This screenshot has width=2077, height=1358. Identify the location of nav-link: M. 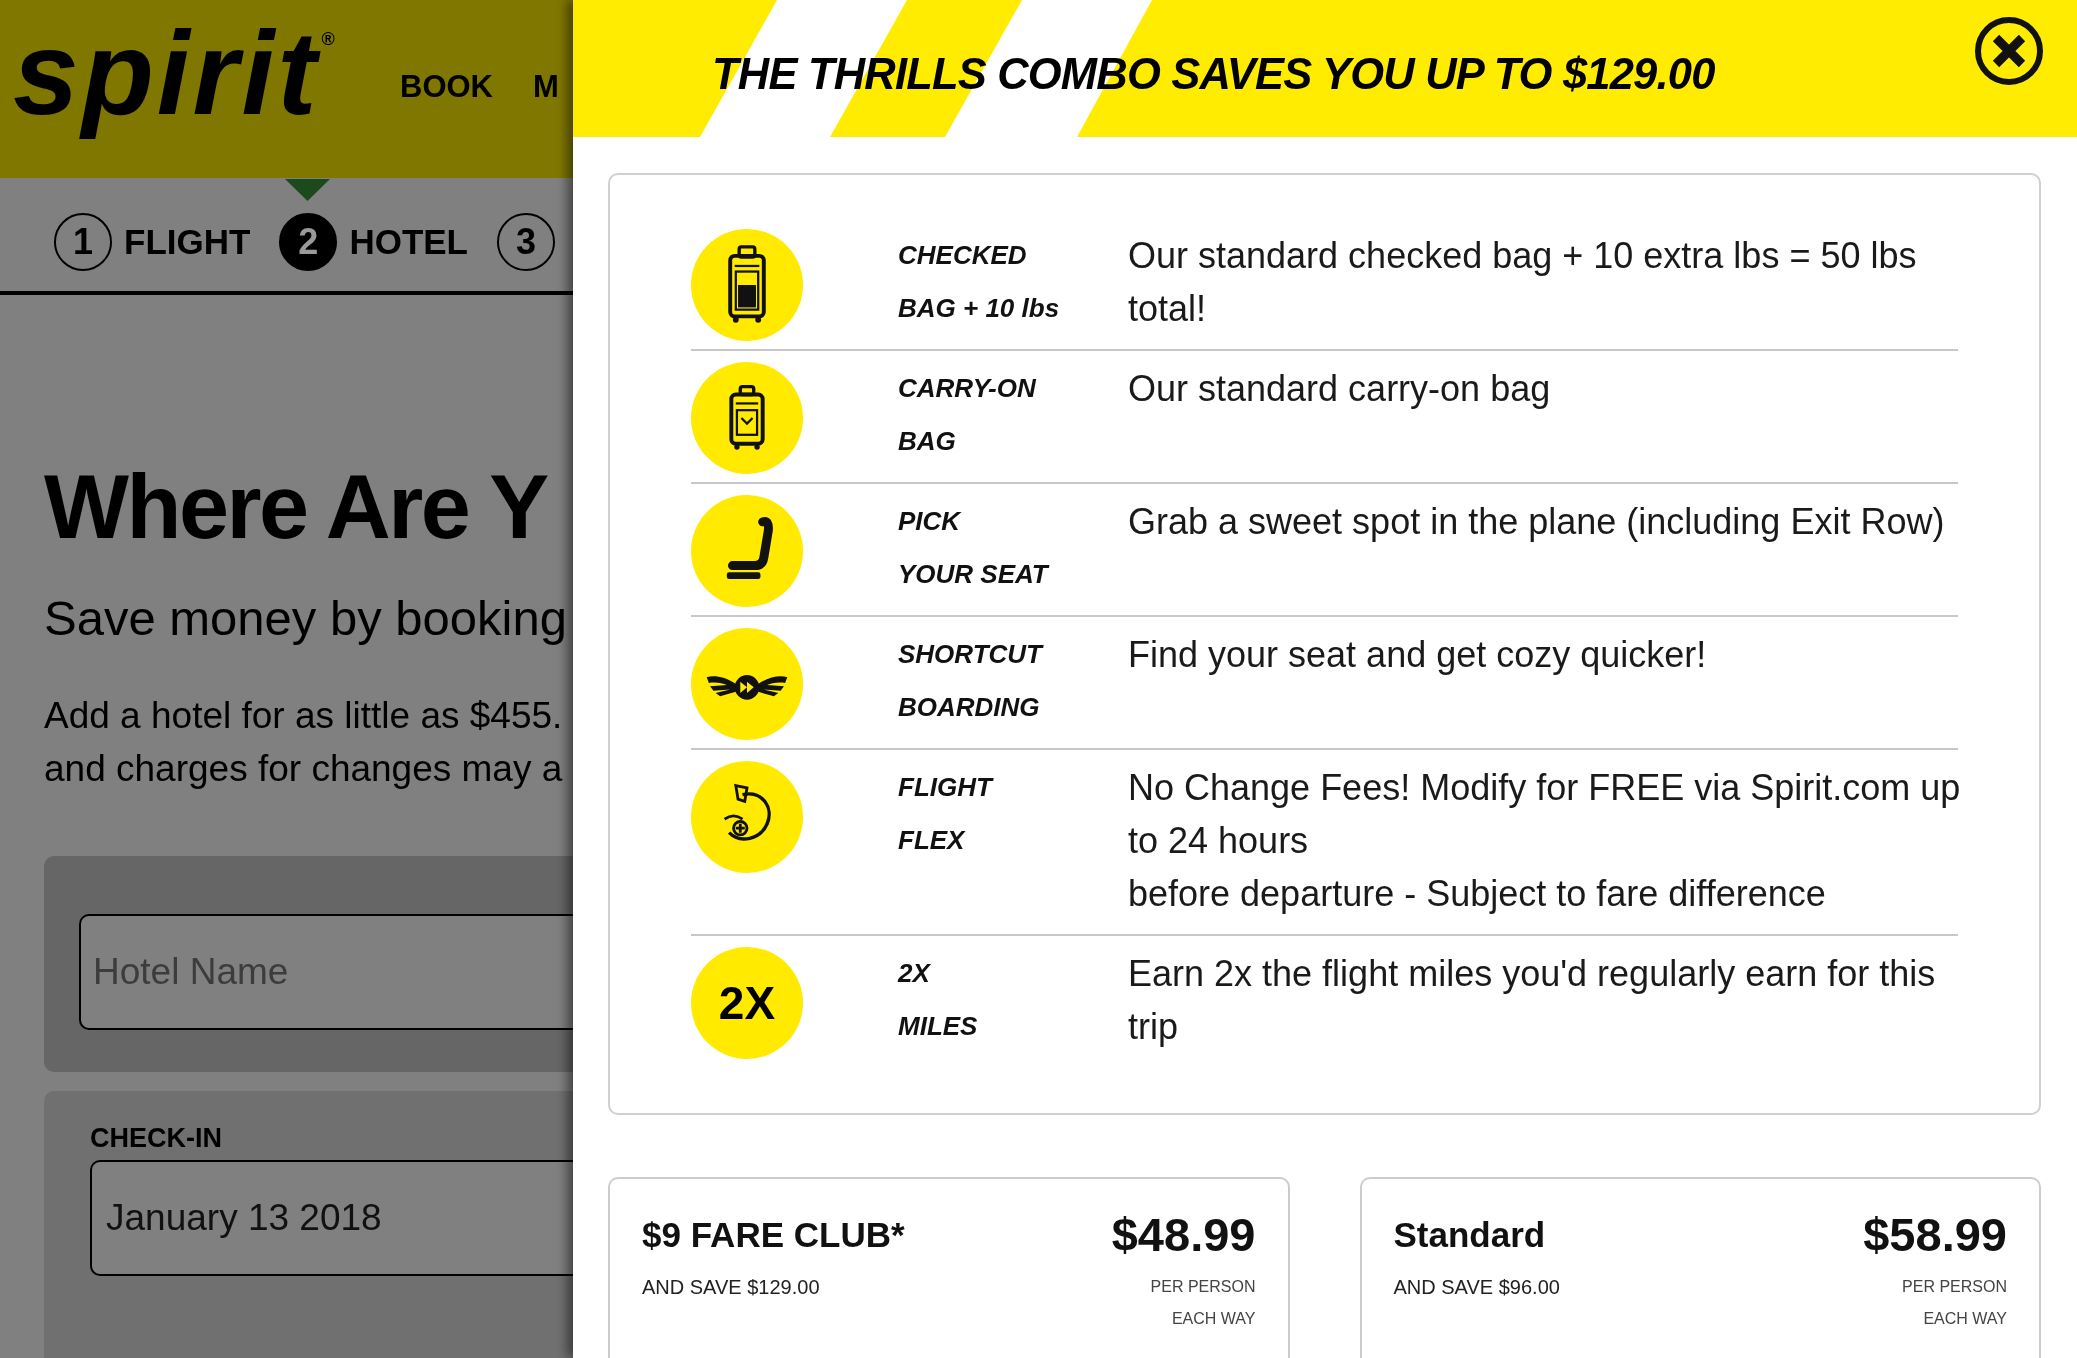
(546, 87).